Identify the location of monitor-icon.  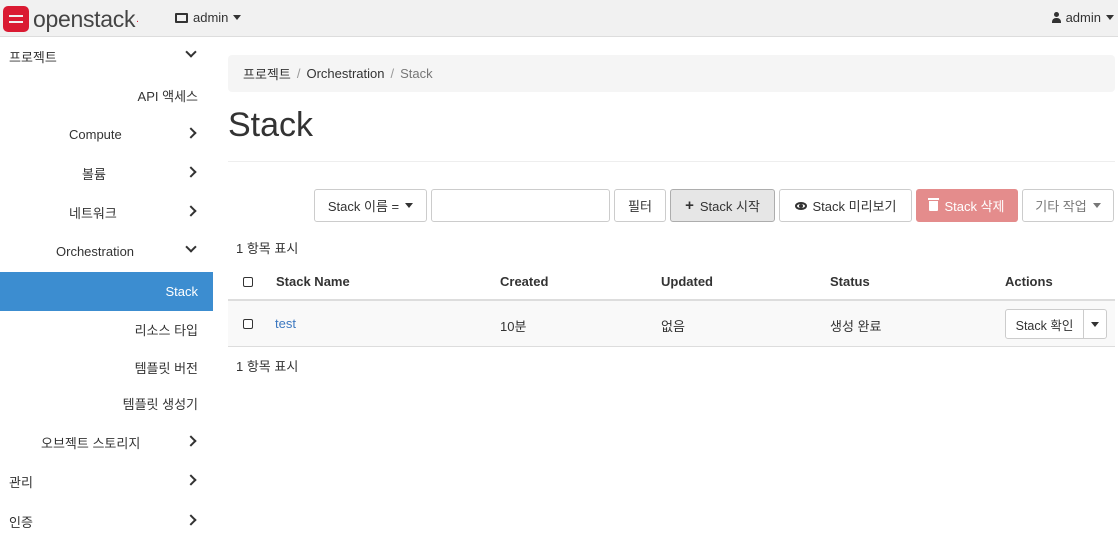
(181, 17).